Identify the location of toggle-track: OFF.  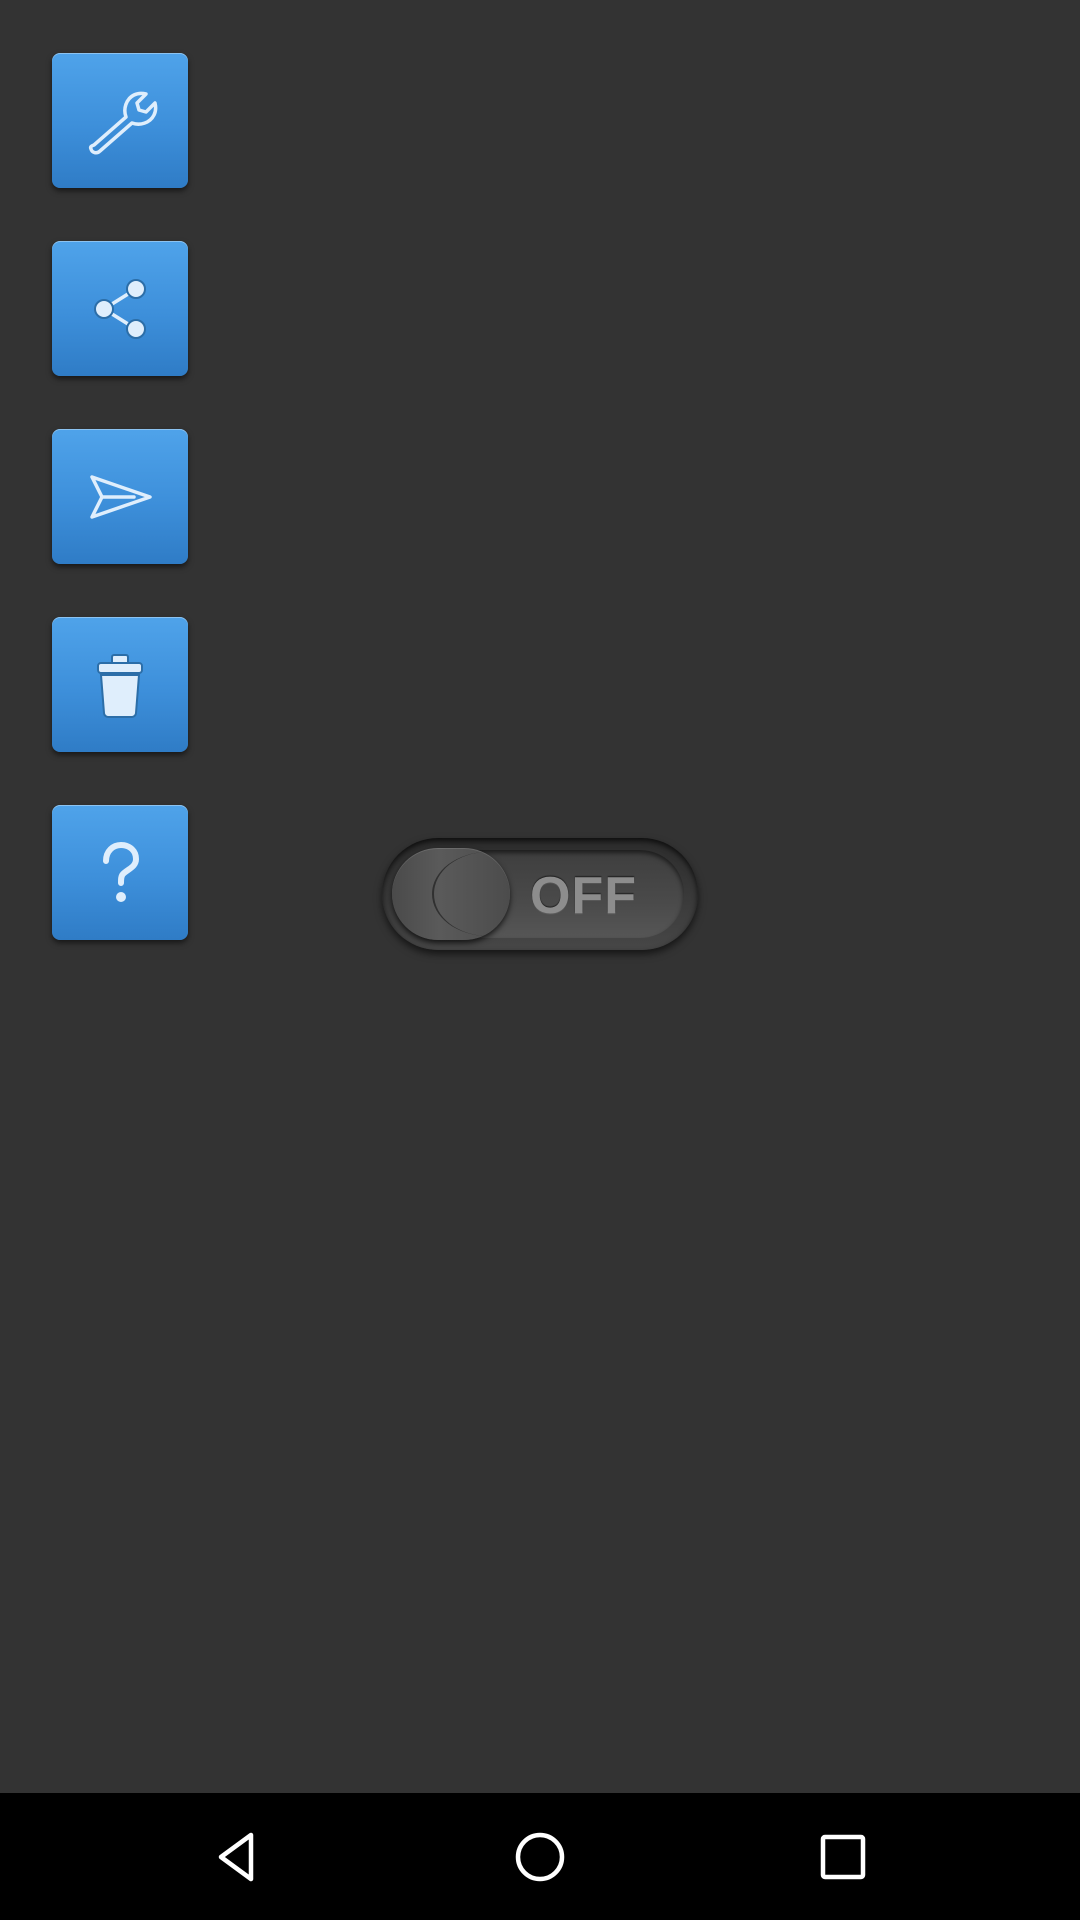
(540, 894).